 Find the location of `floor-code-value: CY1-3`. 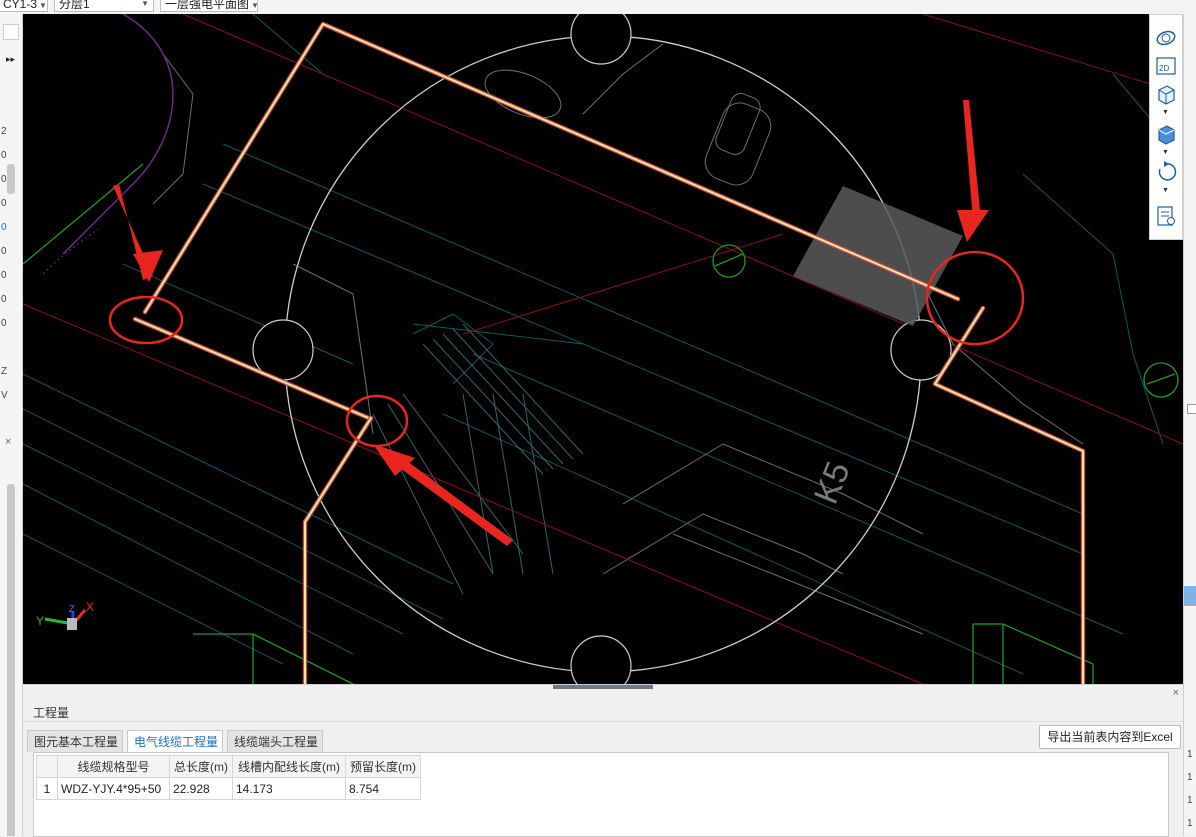

floor-code-value: CY1-3 is located at coordinates (20, 5).